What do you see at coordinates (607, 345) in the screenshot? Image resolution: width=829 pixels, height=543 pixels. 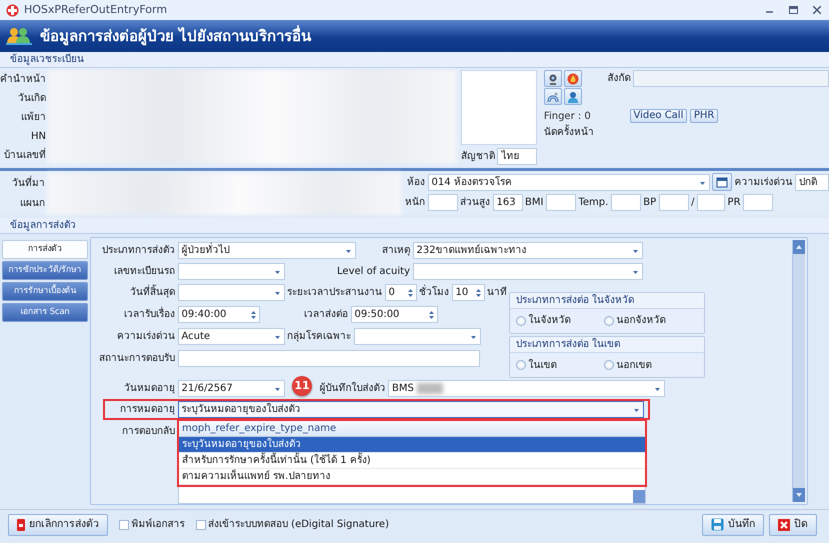 I see `group-title: ประเภทการส่งต่อ ในเขต` at bounding box center [607, 345].